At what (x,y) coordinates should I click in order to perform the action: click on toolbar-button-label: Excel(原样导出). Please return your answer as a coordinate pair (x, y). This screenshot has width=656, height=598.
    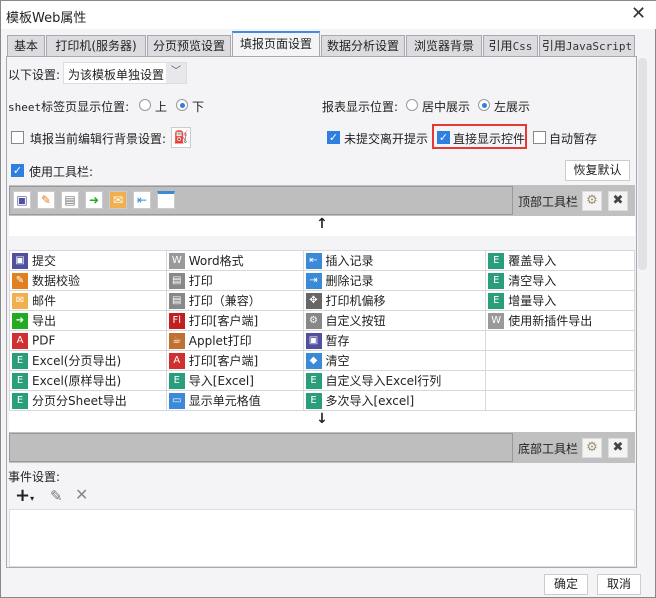
    Looking at the image, I should click on (77, 380).